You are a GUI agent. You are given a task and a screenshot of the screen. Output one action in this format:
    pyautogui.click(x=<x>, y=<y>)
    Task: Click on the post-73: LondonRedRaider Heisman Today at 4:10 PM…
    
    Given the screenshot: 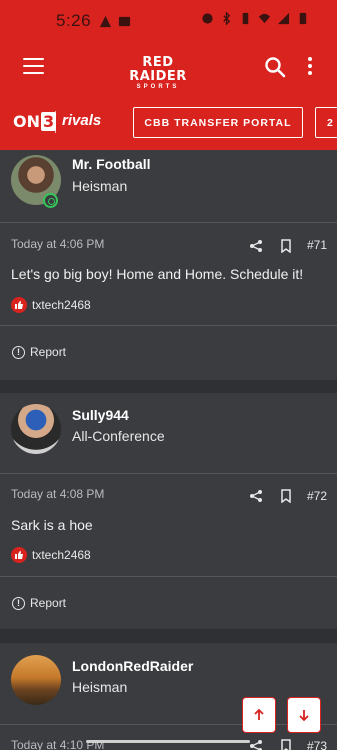 What is the action you would take?
    pyautogui.click(x=168, y=696)
    